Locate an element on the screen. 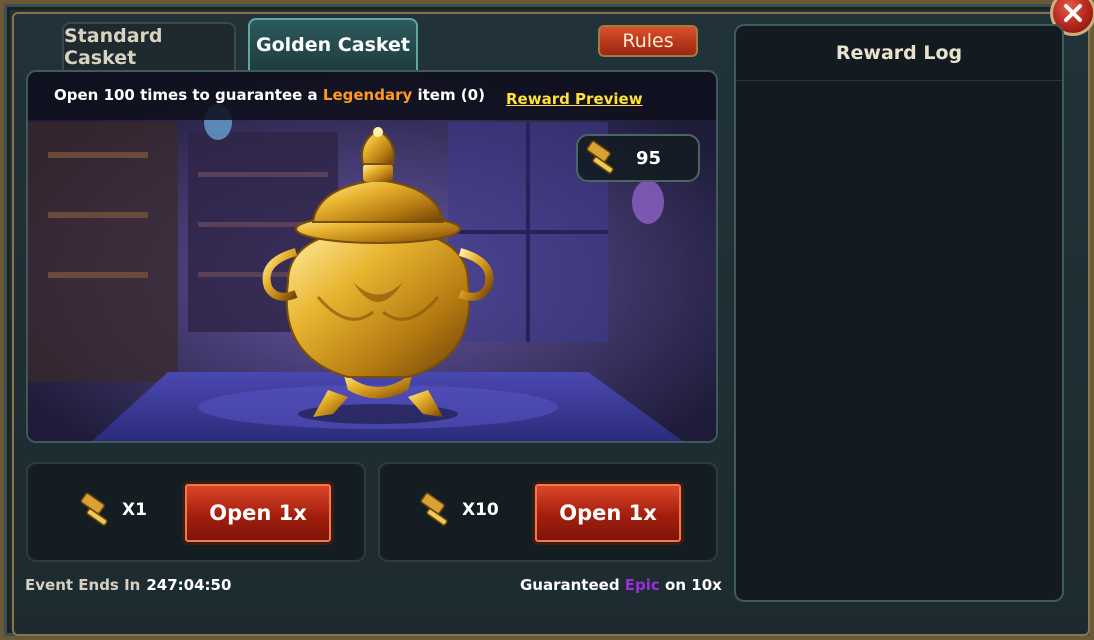 The width and height of the screenshot is (1094, 640). hammer-balance-value: 95 is located at coordinates (649, 158).